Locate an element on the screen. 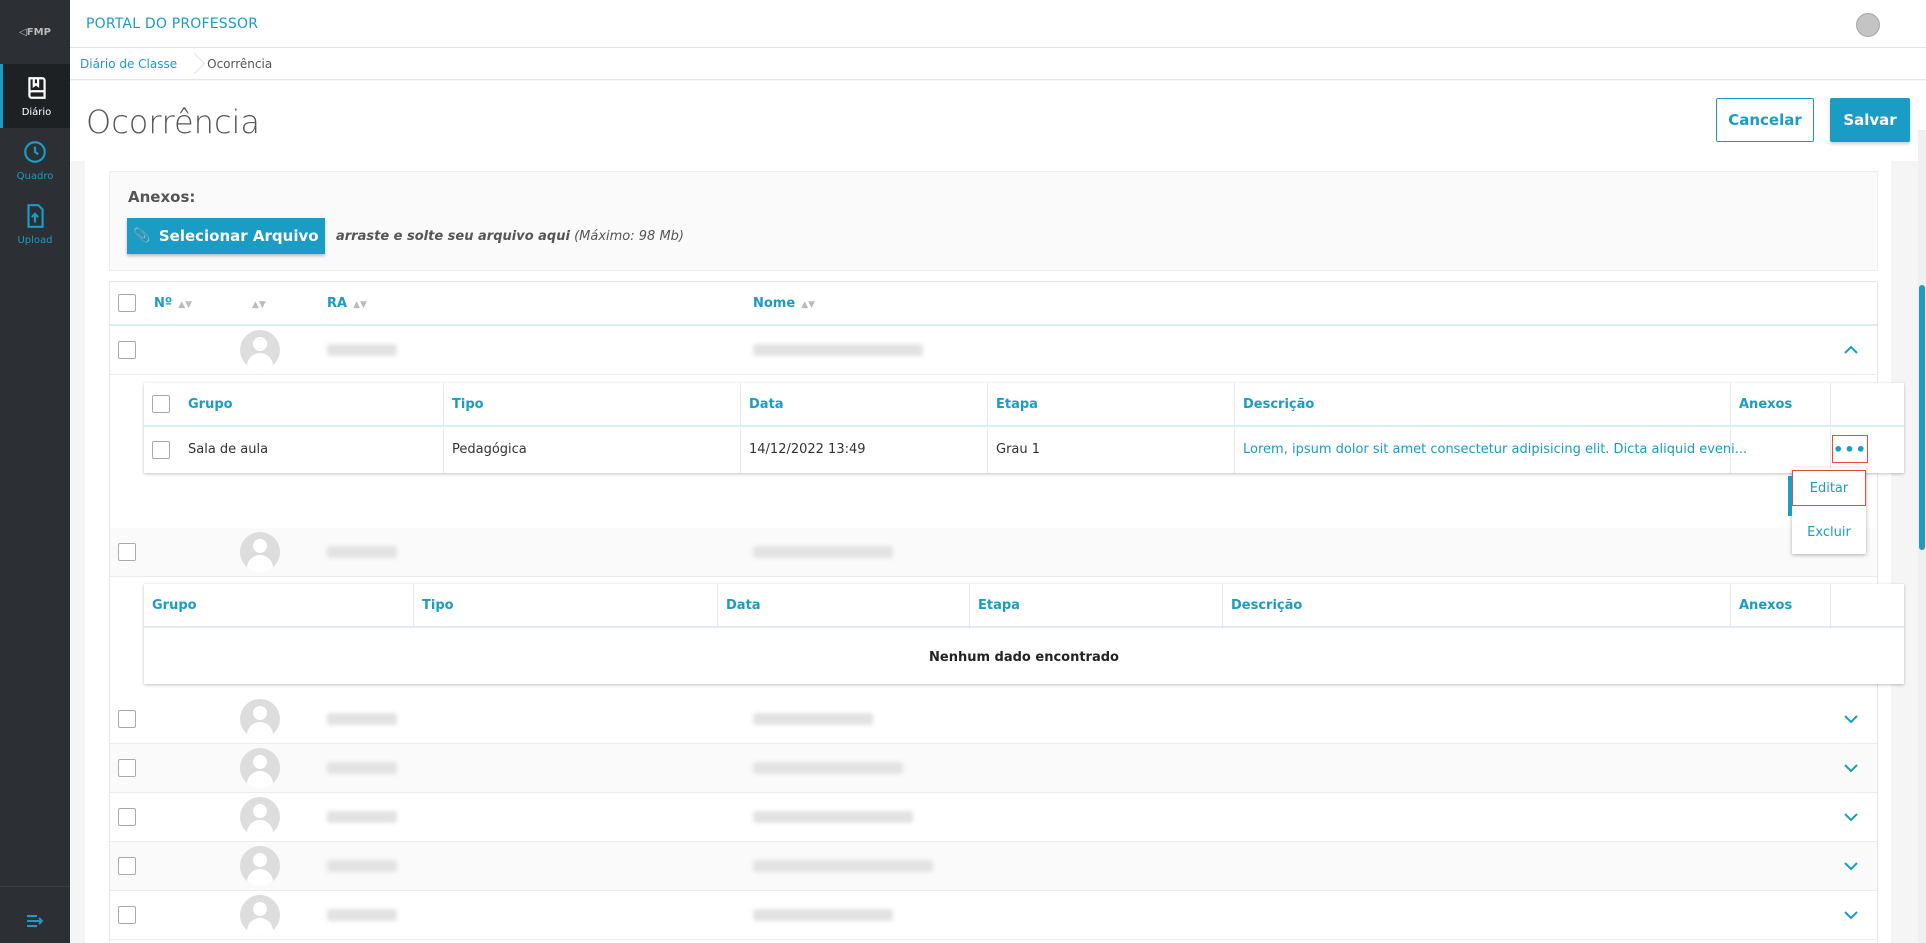 The image size is (1926, 943). sidebar-item-diario: Diário is located at coordinates (35, 96).